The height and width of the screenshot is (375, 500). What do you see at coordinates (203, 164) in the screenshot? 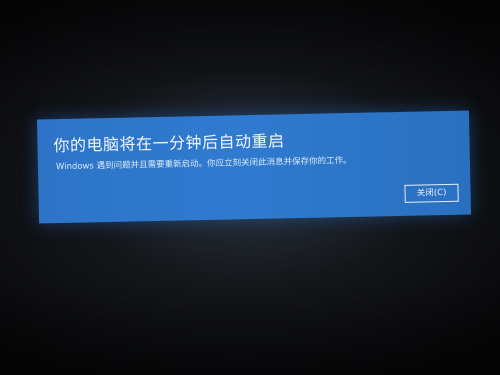
I see `dialog-message: Windows 遇到问题并且需要重新启动。你应立刻关闭此消息并保存你的工作。` at bounding box center [203, 164].